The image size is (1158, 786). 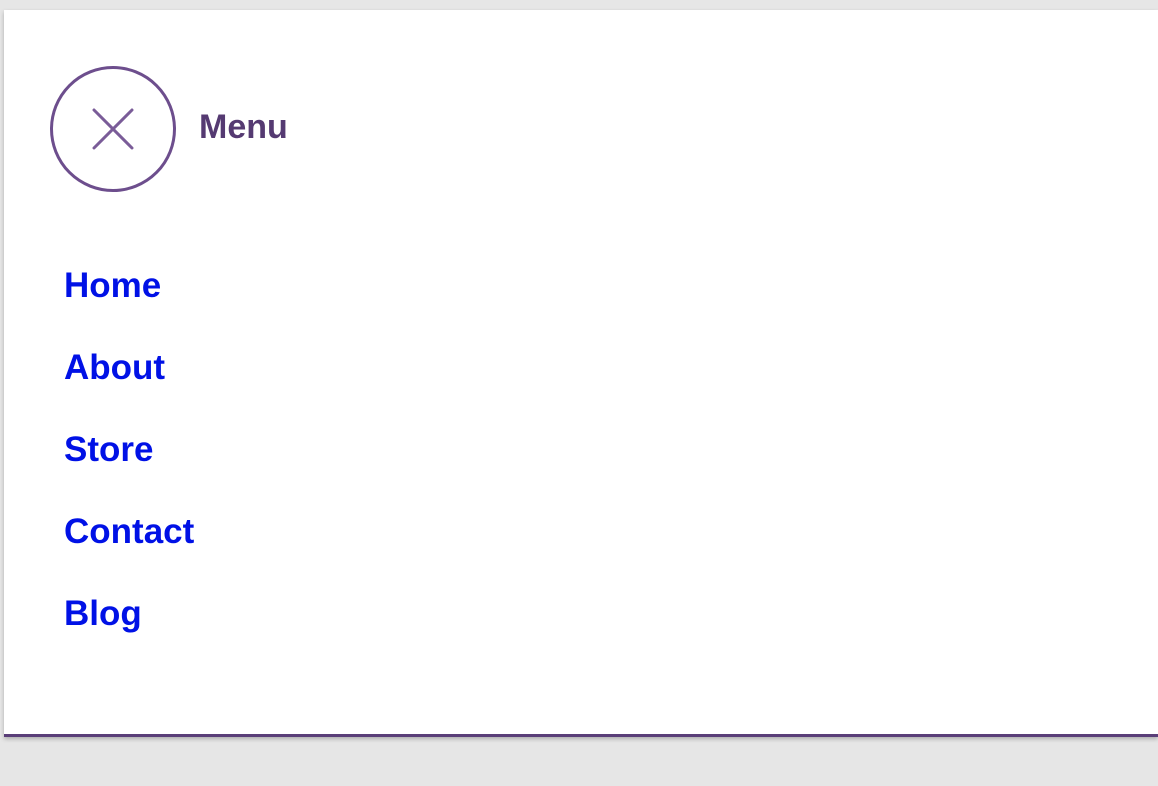 I want to click on nav-link-store: Store, so click(x=108, y=450).